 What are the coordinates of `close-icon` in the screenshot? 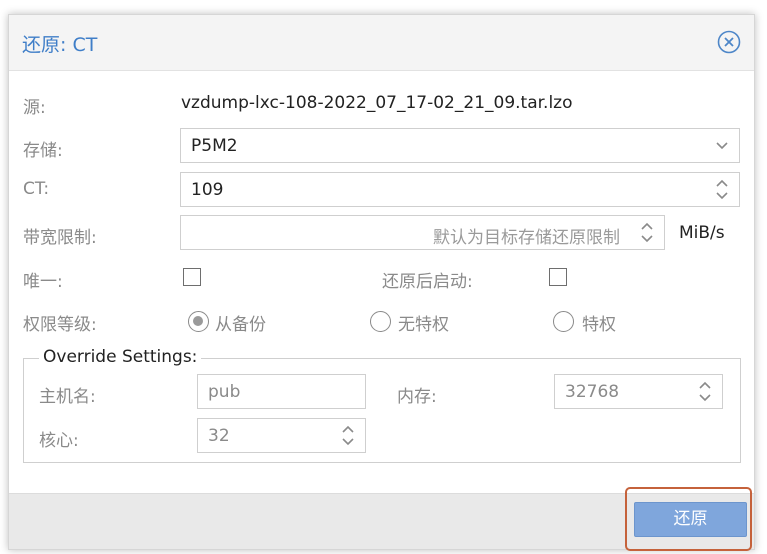 It's located at (729, 42).